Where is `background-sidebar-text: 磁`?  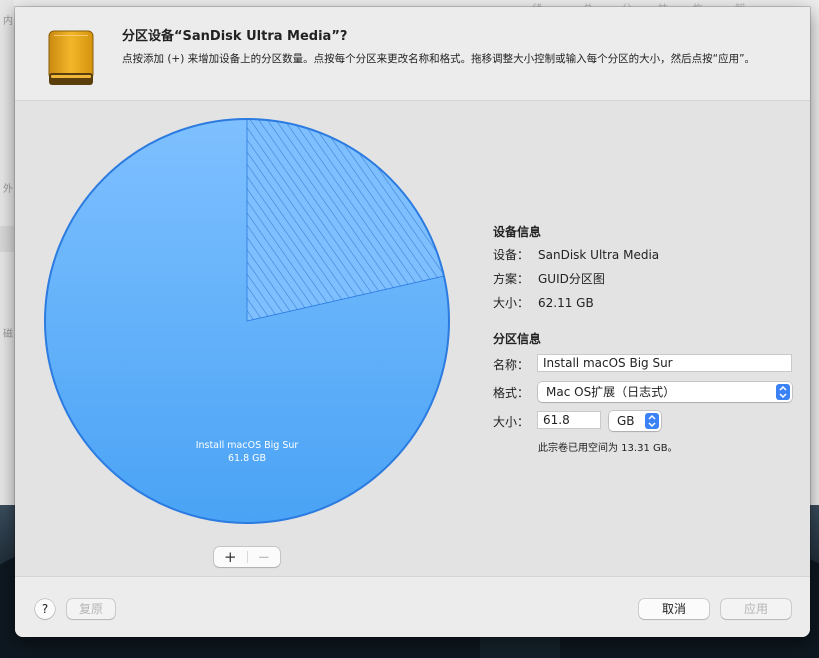
background-sidebar-text: 磁 is located at coordinates (8, 334).